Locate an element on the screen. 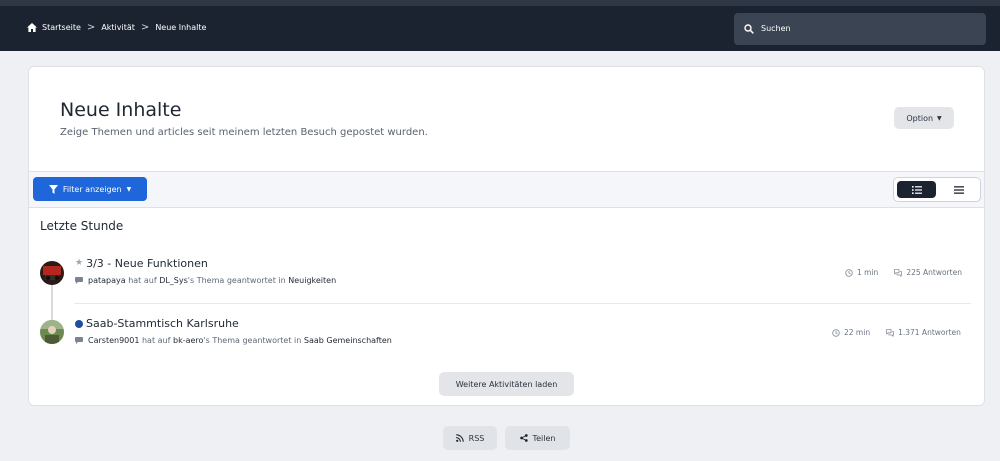 Image resolution: width=1000 pixels, height=461 pixels. option-label: Option is located at coordinates (920, 118).